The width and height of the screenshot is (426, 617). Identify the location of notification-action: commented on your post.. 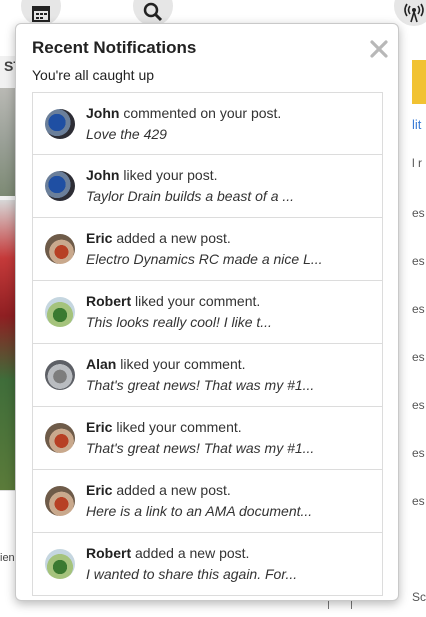
(202, 113).